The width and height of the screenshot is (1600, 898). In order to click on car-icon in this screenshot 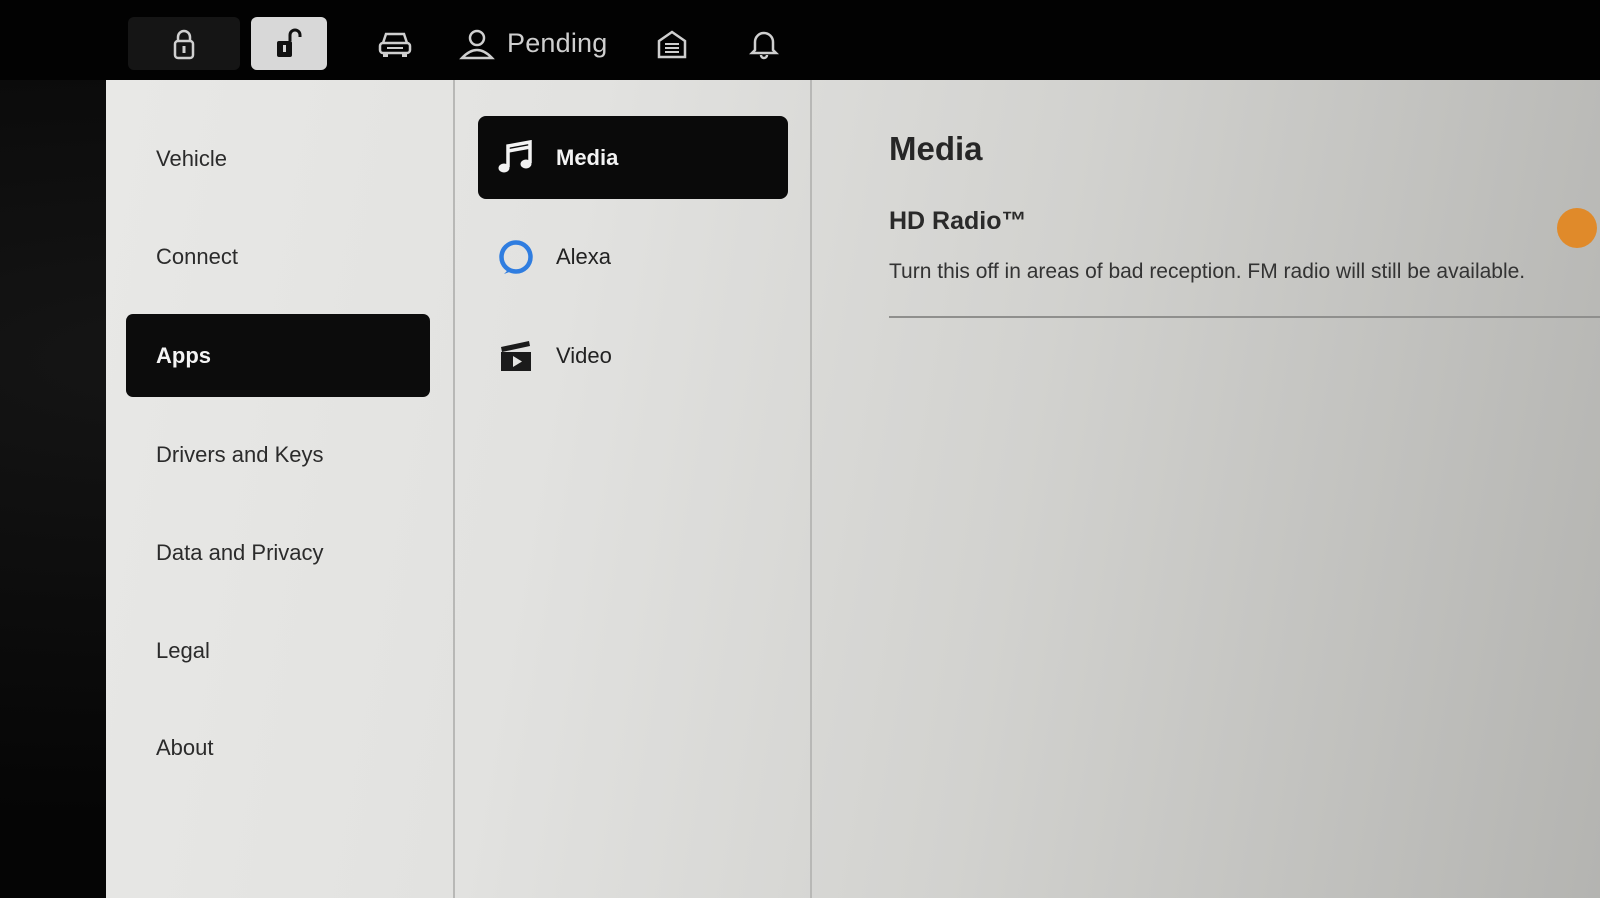, I will do `click(395, 44)`.